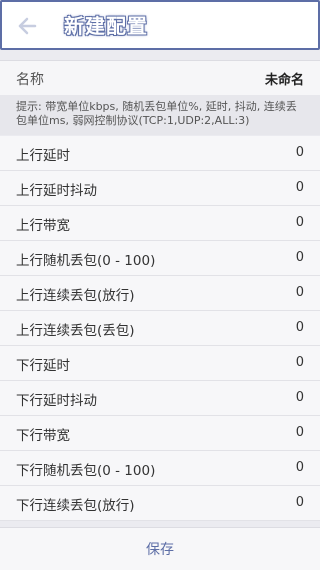 The height and width of the screenshot is (570, 320). I want to click on param-label: 下行随机丢包(0 - 100), so click(86, 471).